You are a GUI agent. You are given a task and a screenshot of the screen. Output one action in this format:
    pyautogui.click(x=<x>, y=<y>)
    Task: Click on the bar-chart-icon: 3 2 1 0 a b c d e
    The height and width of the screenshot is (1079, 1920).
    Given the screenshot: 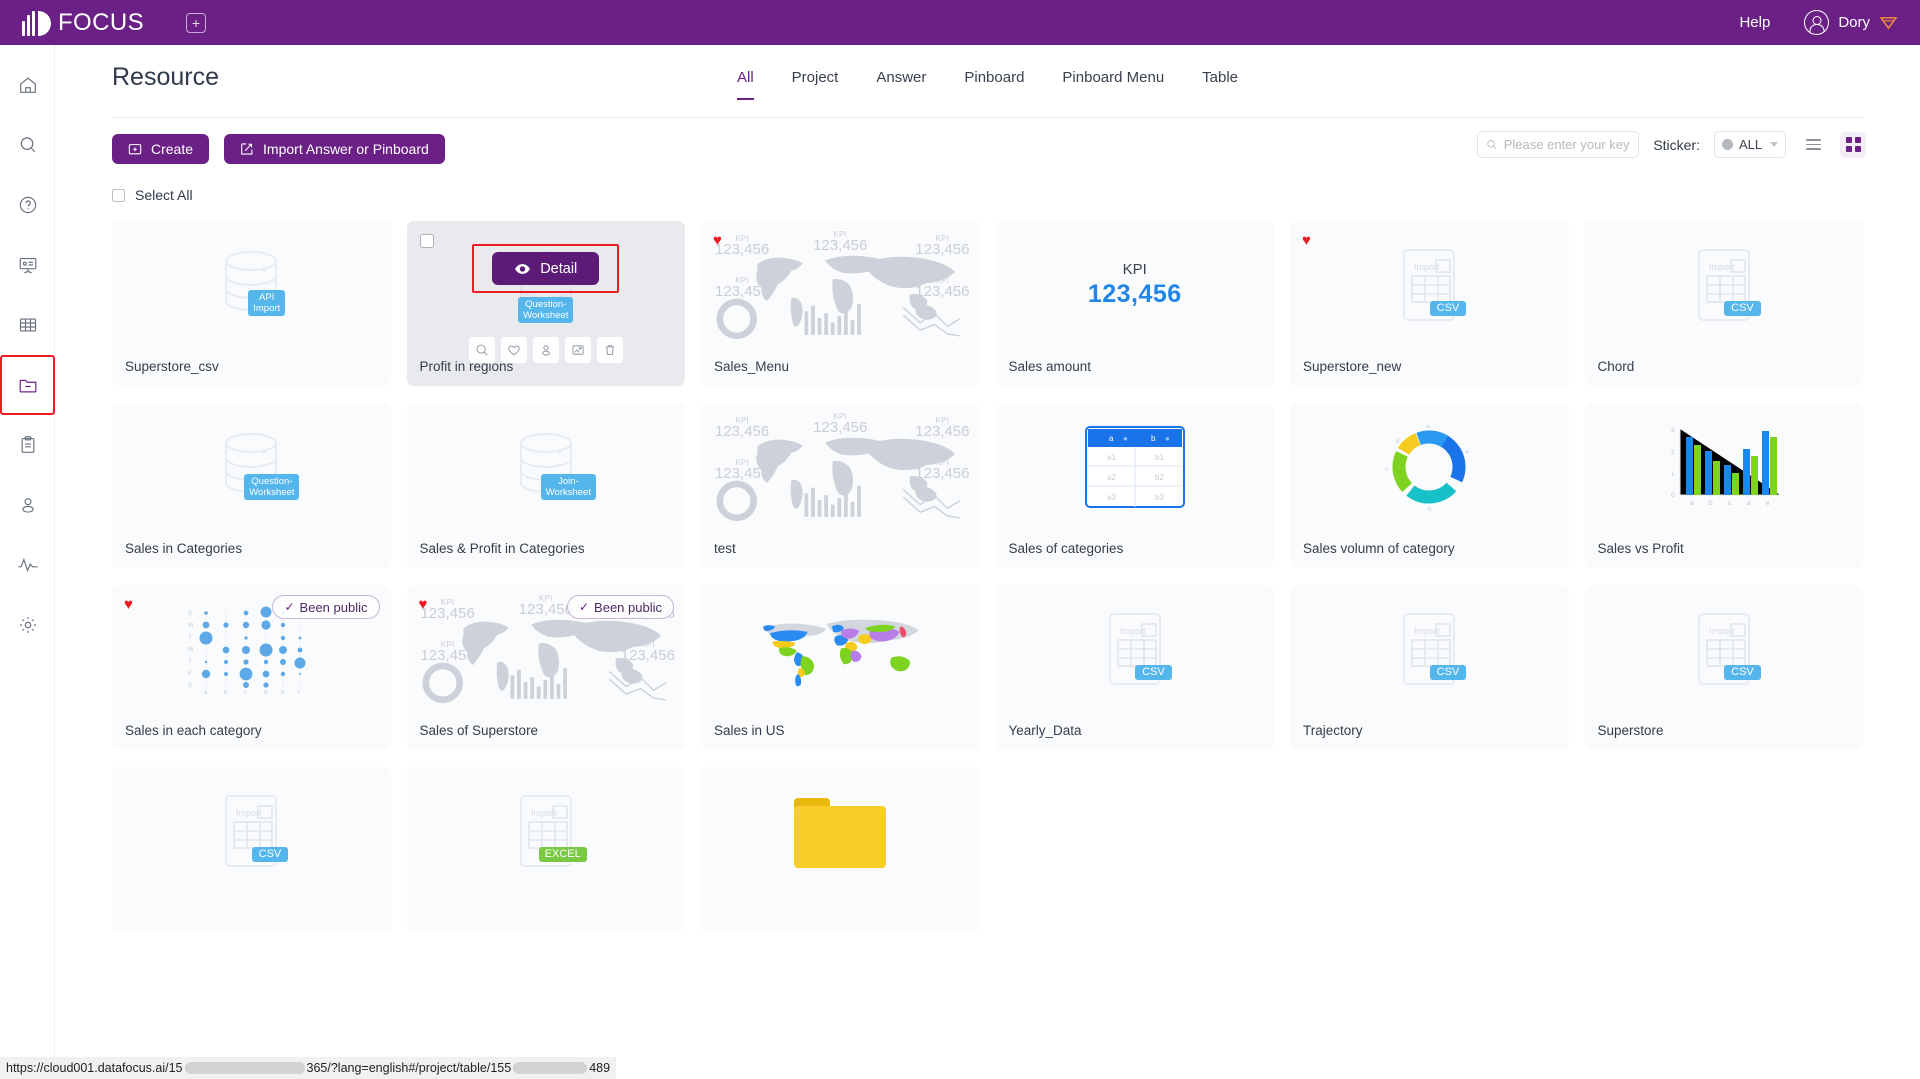 What is the action you would take?
    pyautogui.click(x=1725, y=467)
    